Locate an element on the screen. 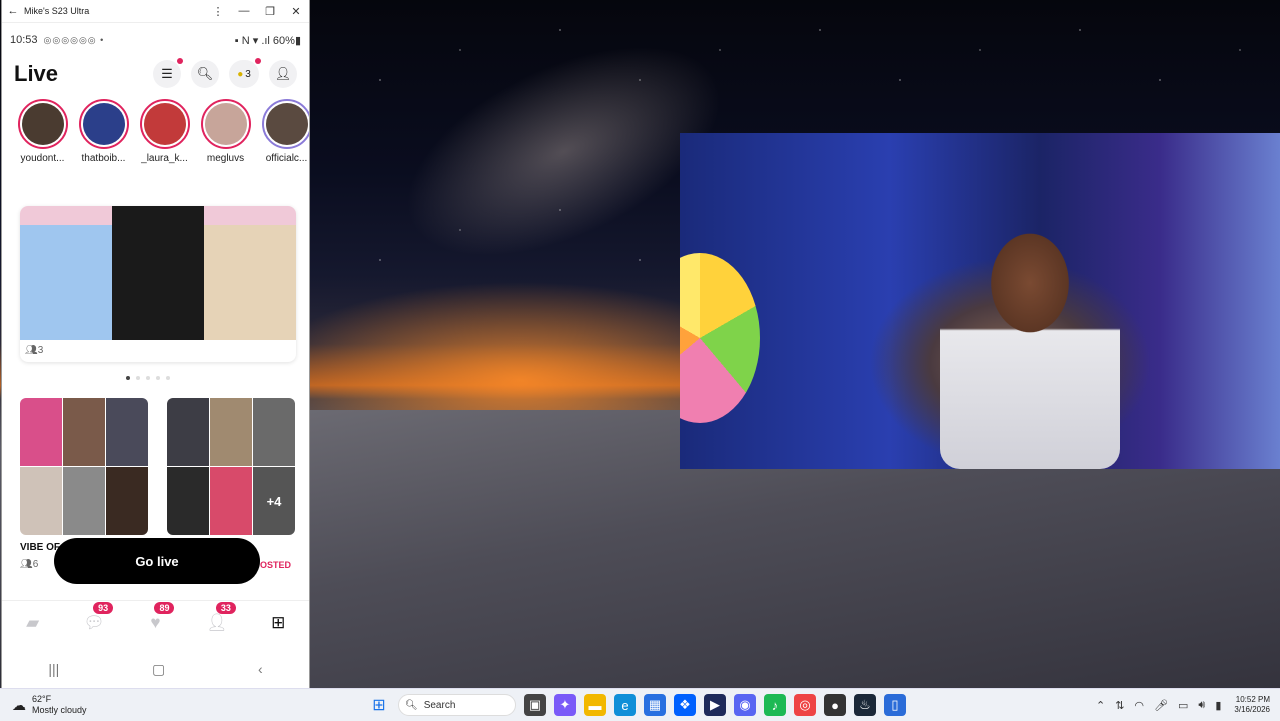  weather-widget: ☁ 62°F Mostly cloudy is located at coordinates (72, 705).